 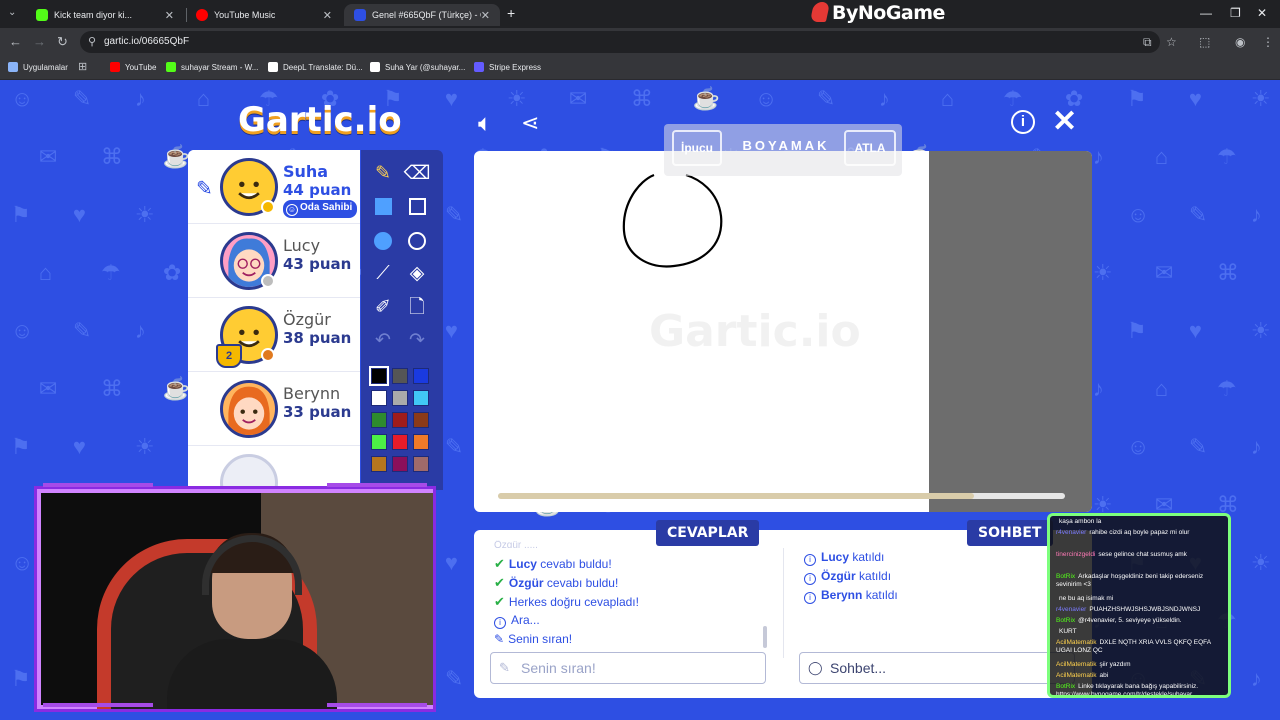 What do you see at coordinates (620, 42) in the screenshot?
I see `address-bar: ⚲ gartic.io/06665QbF` at bounding box center [620, 42].